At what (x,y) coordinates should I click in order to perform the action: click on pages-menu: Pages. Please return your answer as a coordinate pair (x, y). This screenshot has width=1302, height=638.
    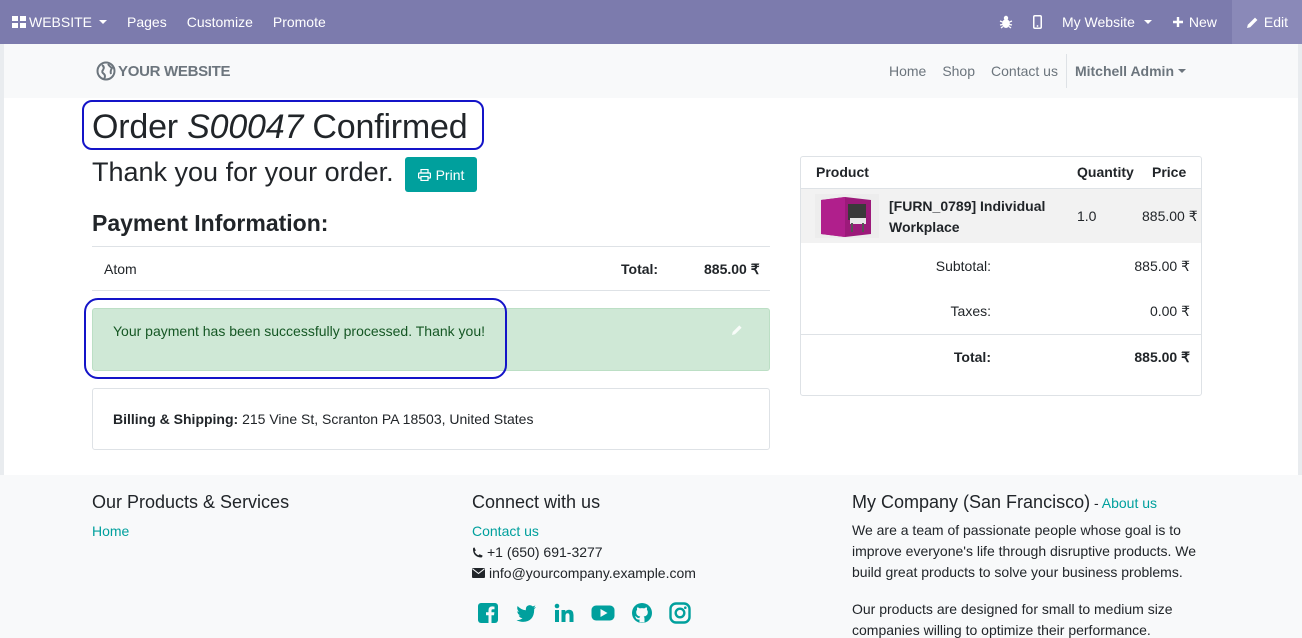
    Looking at the image, I should click on (147, 22).